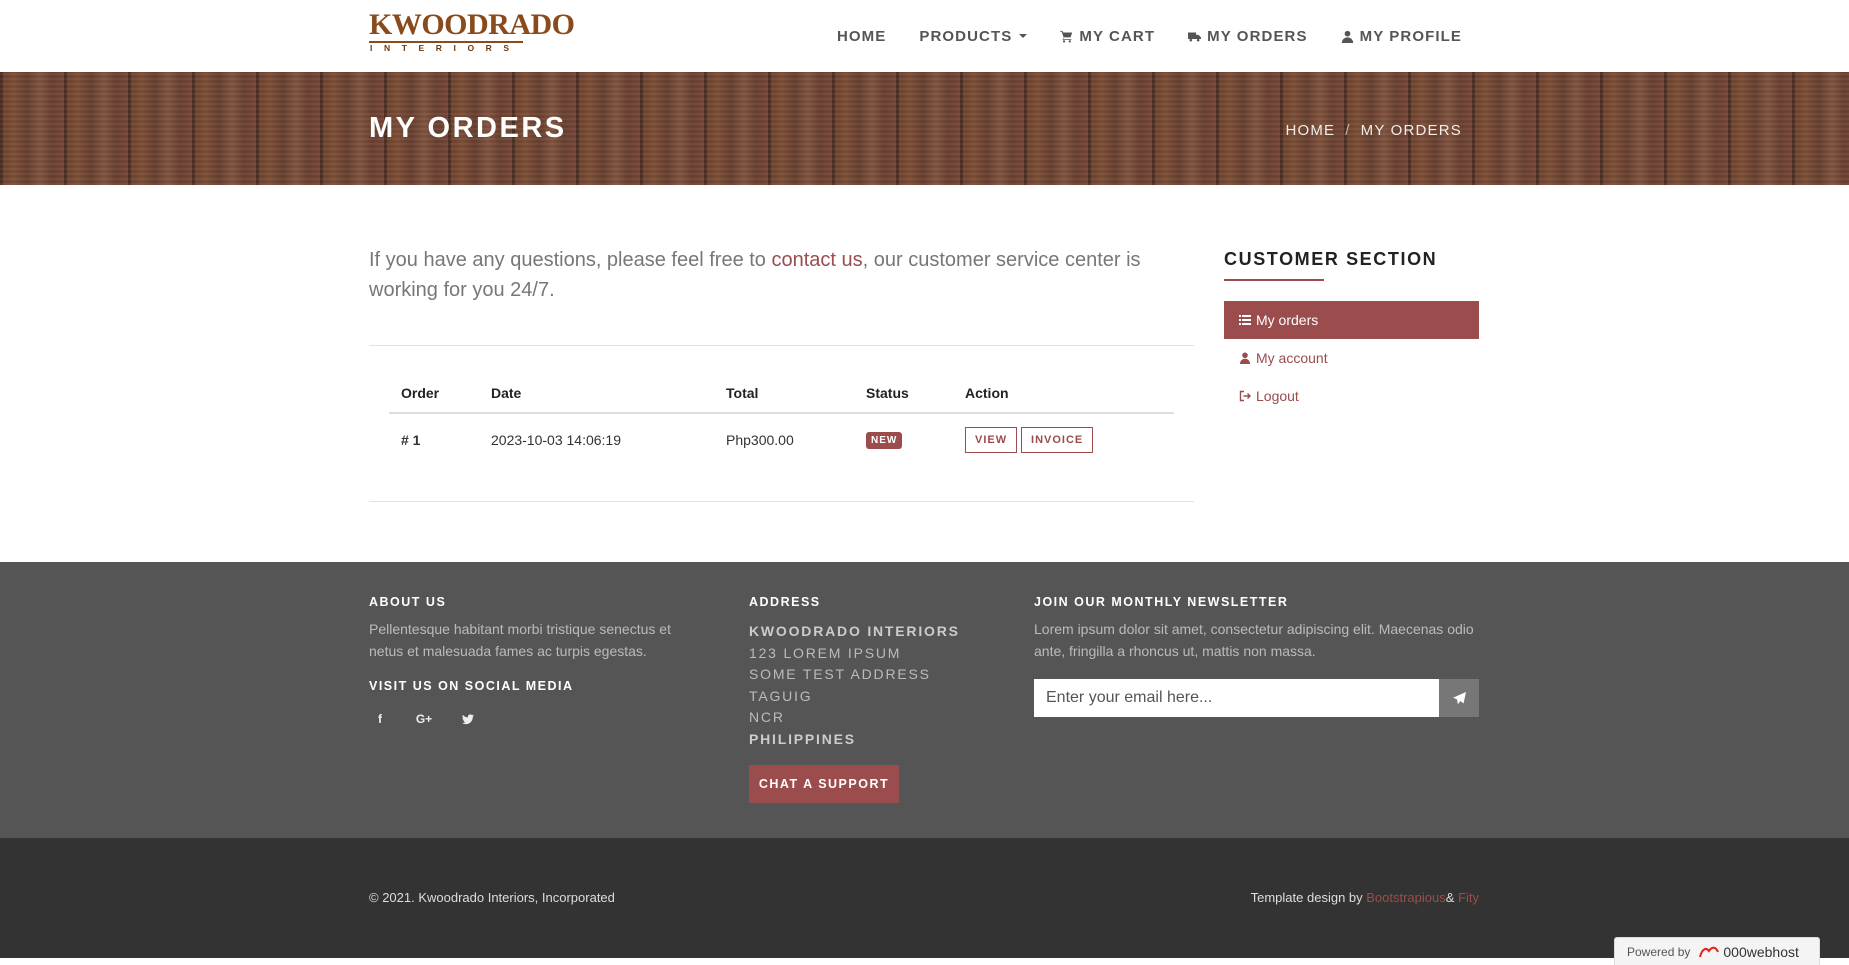  Describe the element at coordinates (1709, 951) in the screenshot. I see `webhost-logo-icon` at that location.